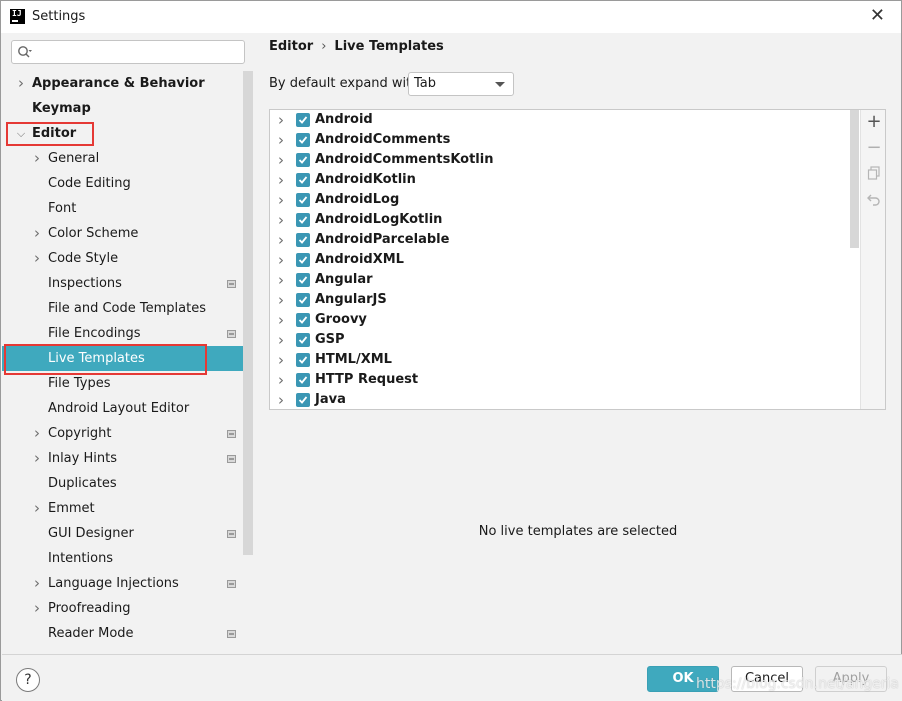 The height and width of the screenshot is (701, 902). I want to click on template-group-label: Angular, so click(344, 279).